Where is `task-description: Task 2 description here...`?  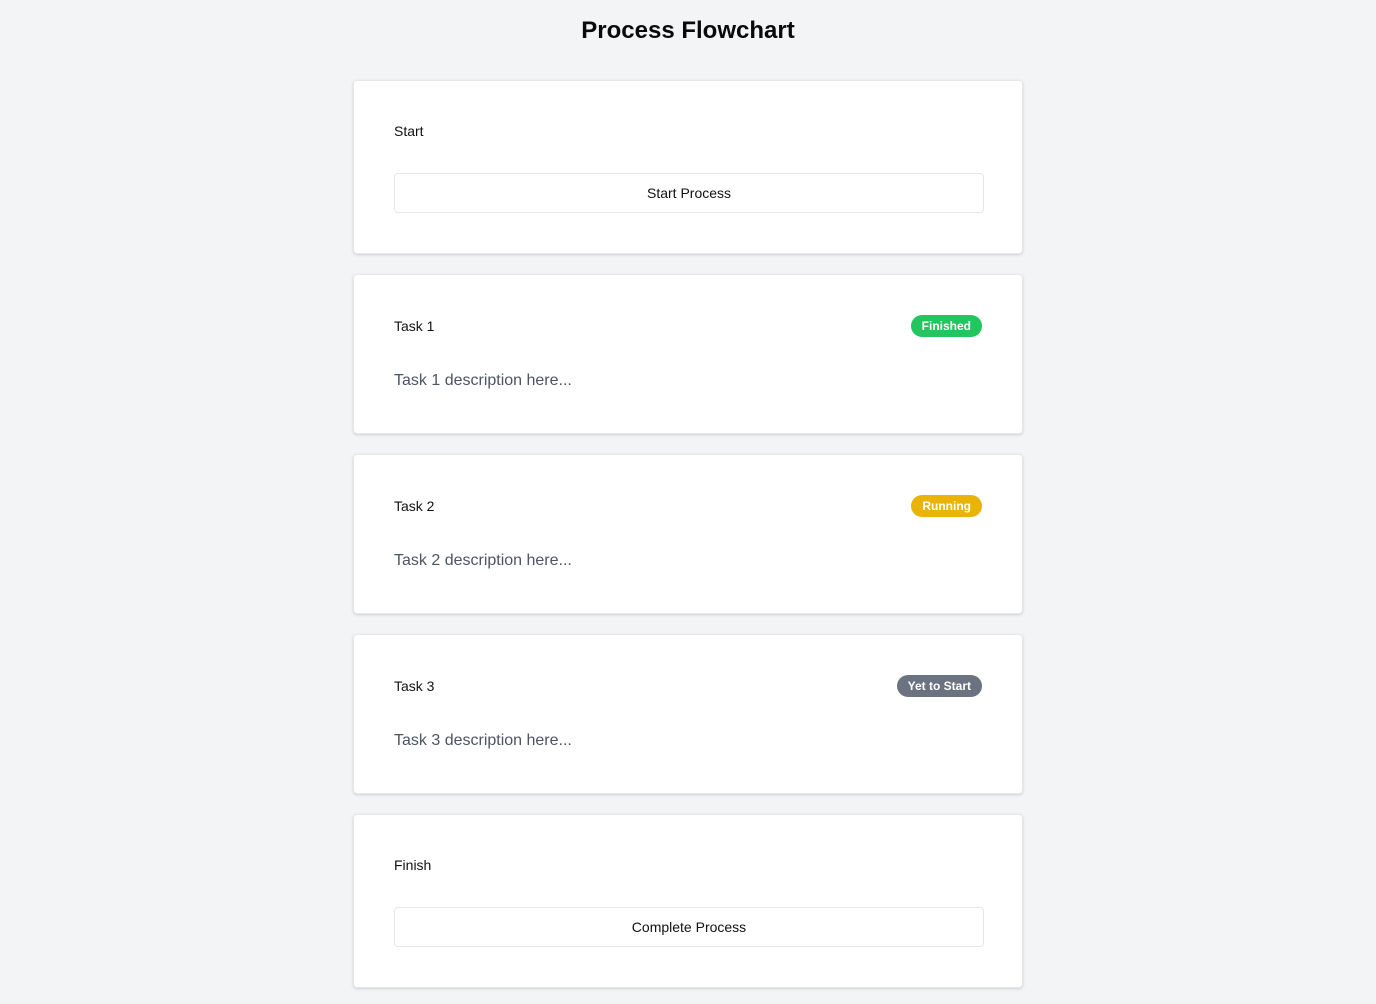
task-description: Task 2 description here... is located at coordinates (483, 560).